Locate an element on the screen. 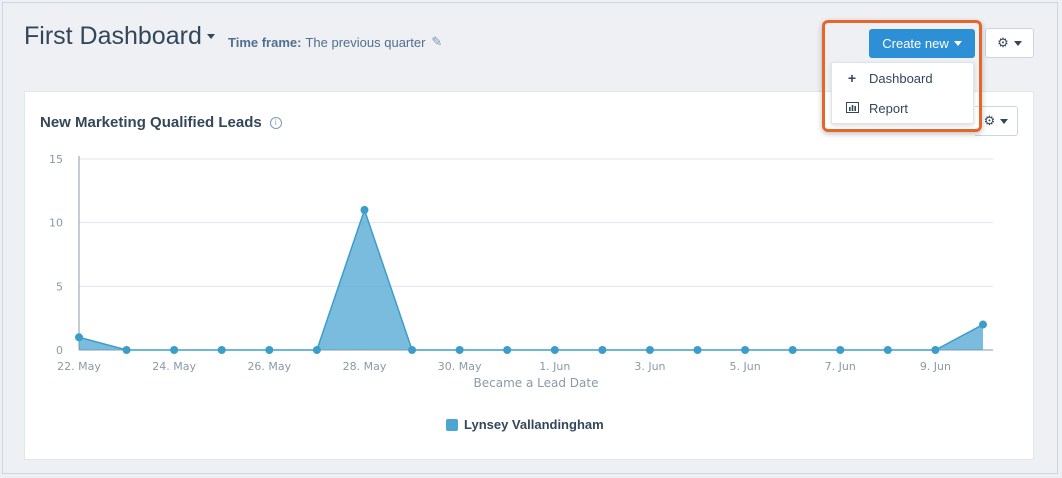  legend-swatch is located at coordinates (452, 424).